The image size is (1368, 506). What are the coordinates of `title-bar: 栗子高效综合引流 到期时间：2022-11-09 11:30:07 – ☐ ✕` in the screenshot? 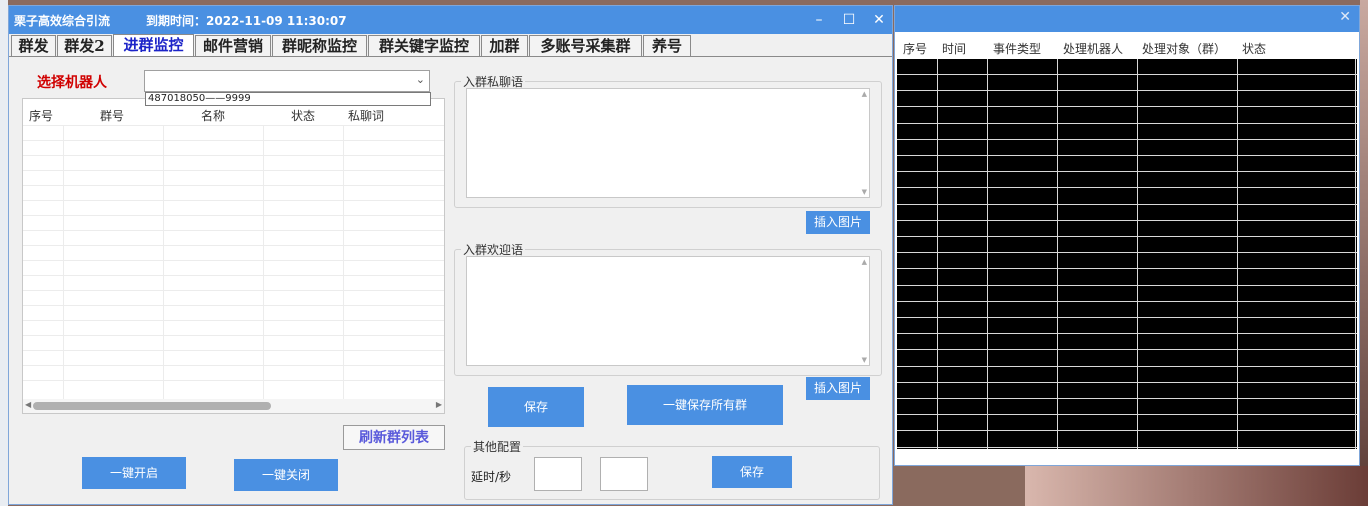 It's located at (450, 20).